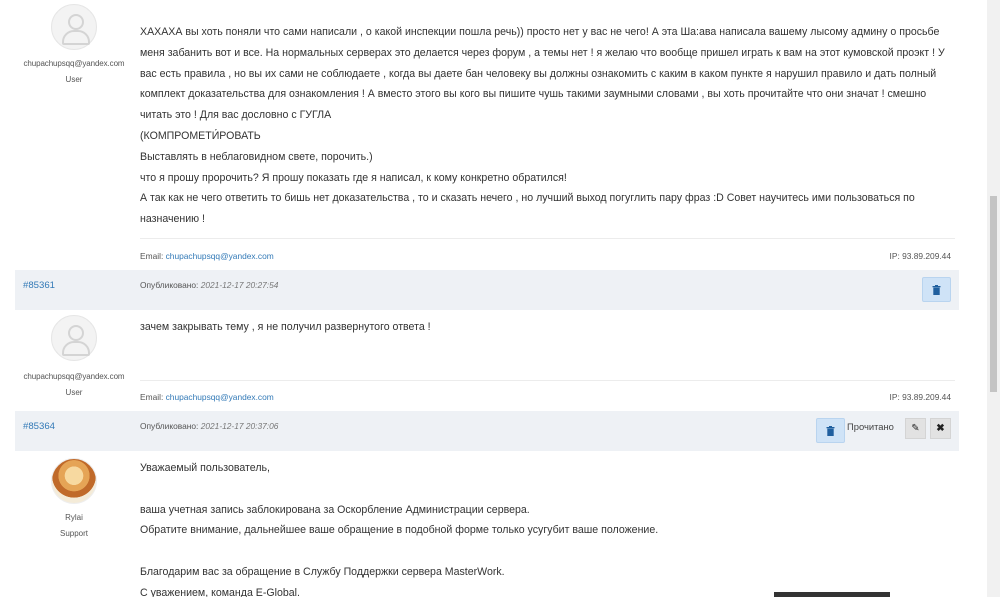  I want to click on post-id-link: #85361, so click(39, 285).